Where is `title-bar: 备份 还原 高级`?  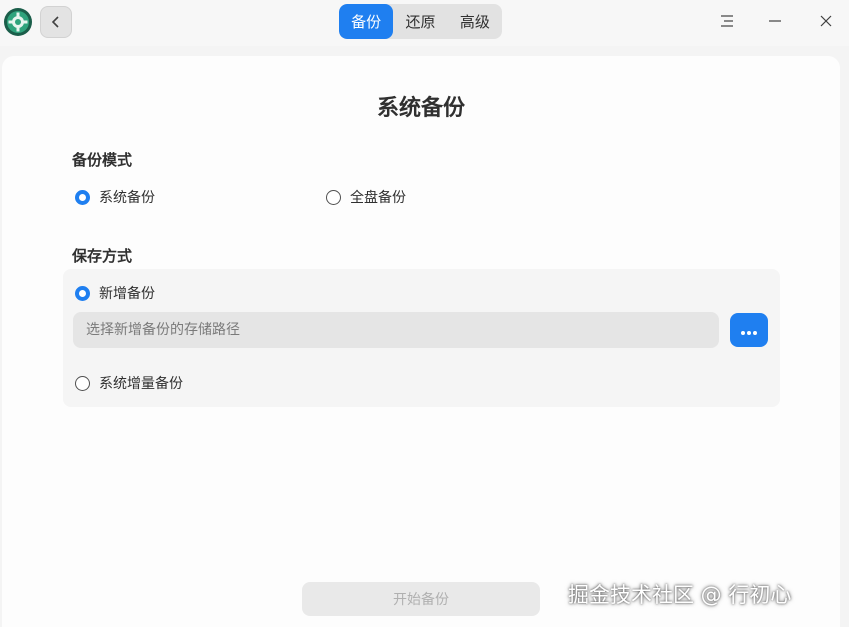
title-bar: 备份 还原 高级 is located at coordinates (424, 23).